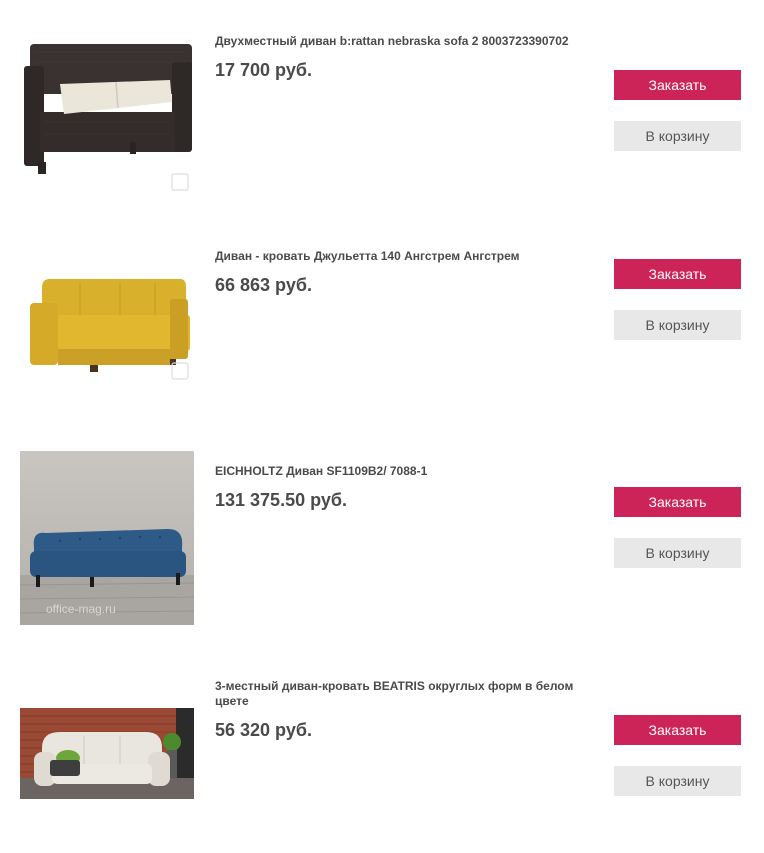 The width and height of the screenshot is (764, 853). I want to click on product-image-blue-chesterfield-sofa: office-mag.ru, so click(107, 538).